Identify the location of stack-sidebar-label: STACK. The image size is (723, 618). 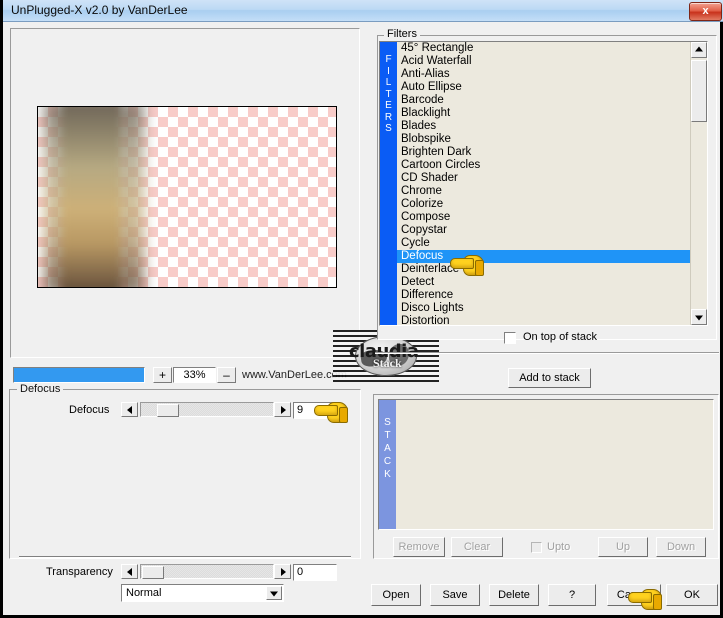
(387, 464).